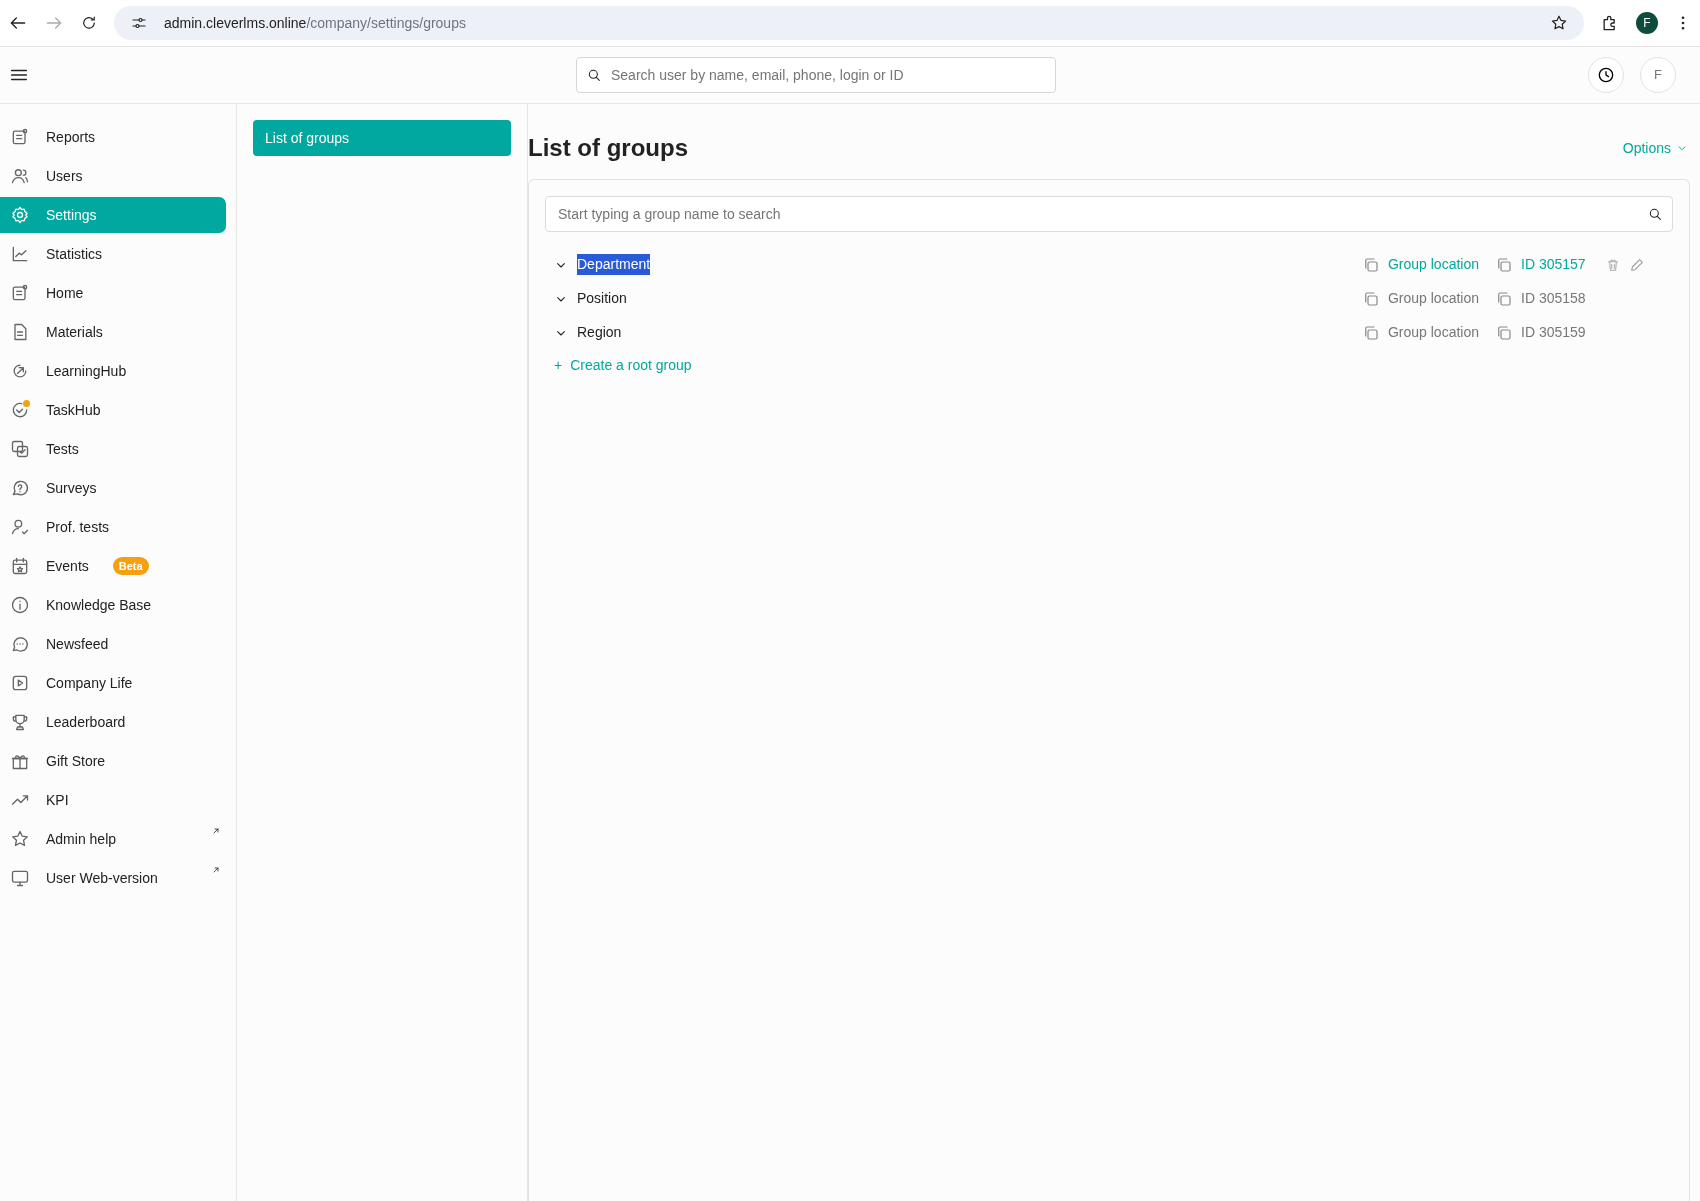  I want to click on trophy-icon, so click(20, 722).